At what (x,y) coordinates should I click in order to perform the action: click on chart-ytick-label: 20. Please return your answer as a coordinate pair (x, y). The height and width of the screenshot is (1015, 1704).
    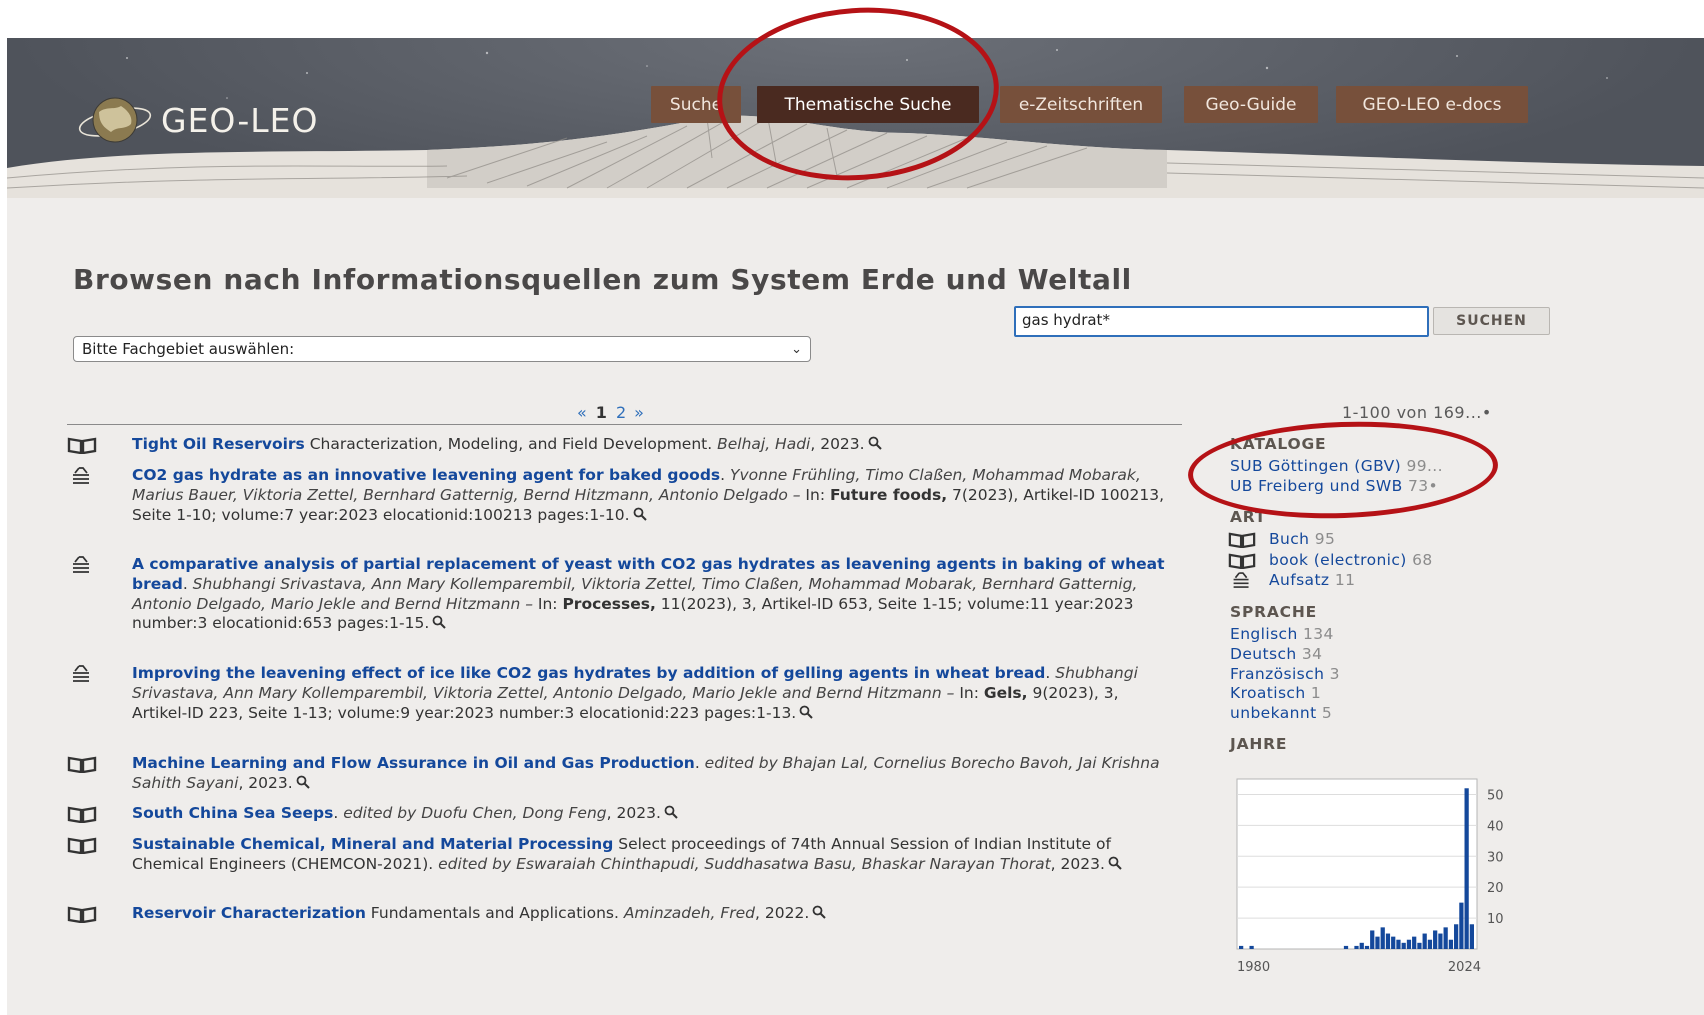
    Looking at the image, I should click on (1495, 888).